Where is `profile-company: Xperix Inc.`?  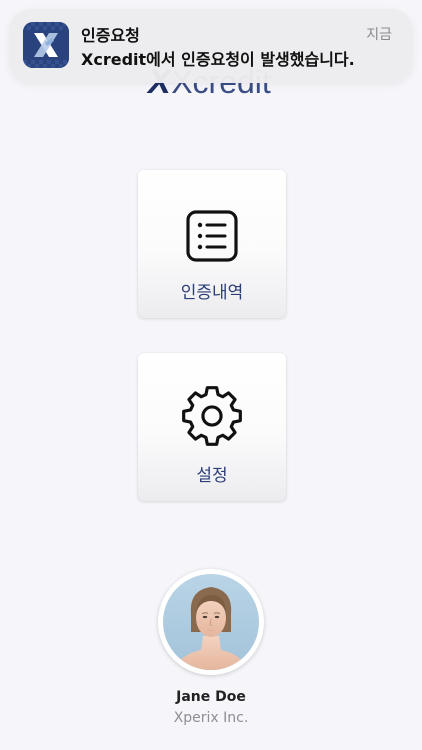
profile-company: Xperix Inc. is located at coordinates (211, 718).